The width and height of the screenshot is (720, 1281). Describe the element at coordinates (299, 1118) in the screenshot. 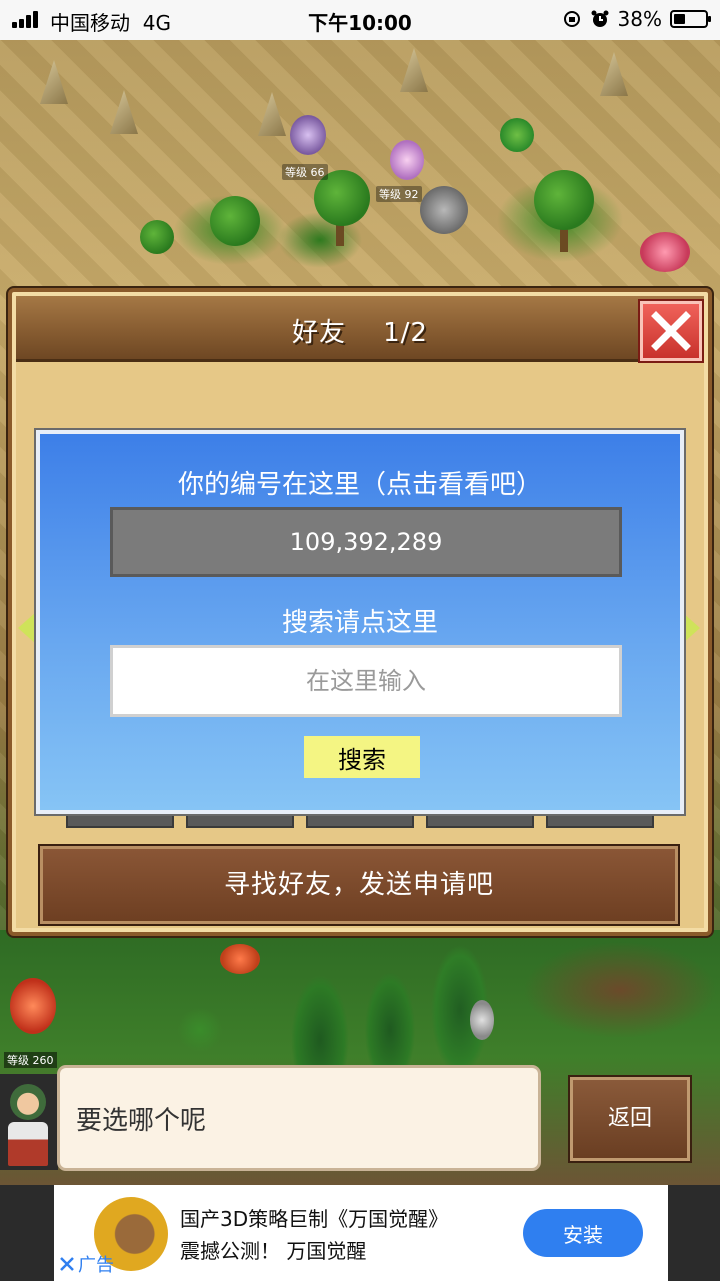

I see `speech-bubble: 要选哪个呢` at that location.